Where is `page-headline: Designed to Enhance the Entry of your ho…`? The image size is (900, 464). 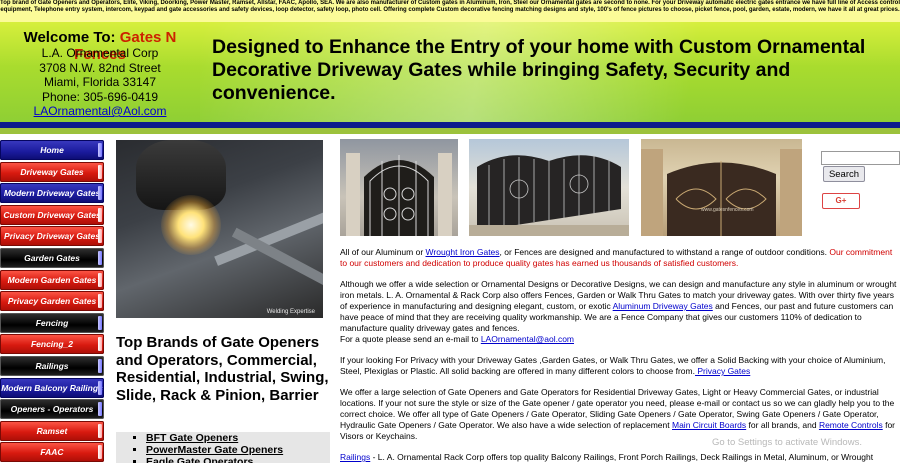 page-headline: Designed to Enhance the Entry of your ho… is located at coordinates (539, 70).